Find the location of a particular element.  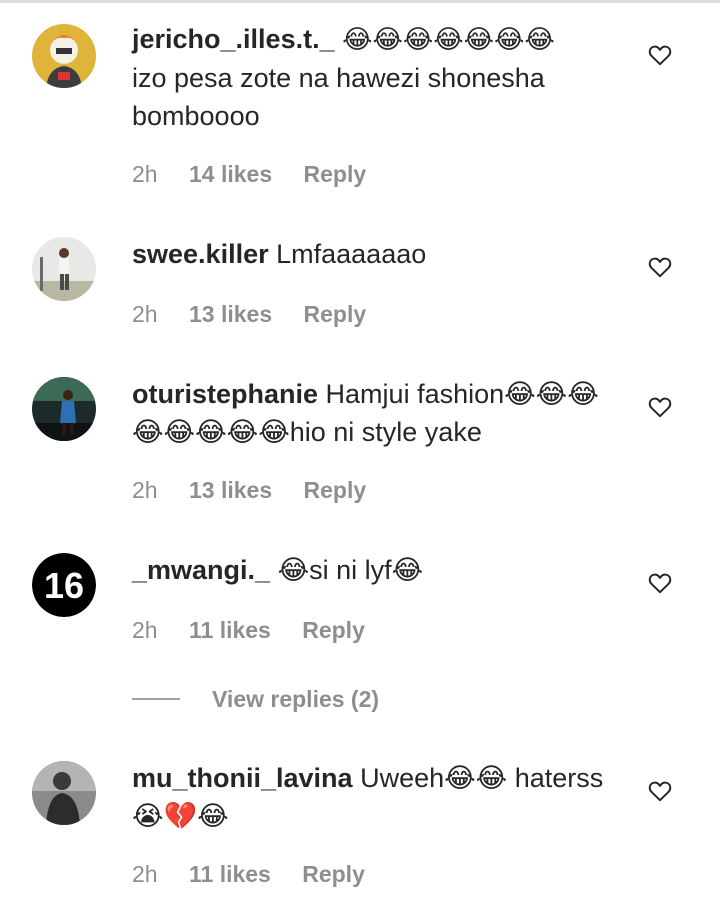

number-16-avatar-icon: 16 is located at coordinates (64, 585).